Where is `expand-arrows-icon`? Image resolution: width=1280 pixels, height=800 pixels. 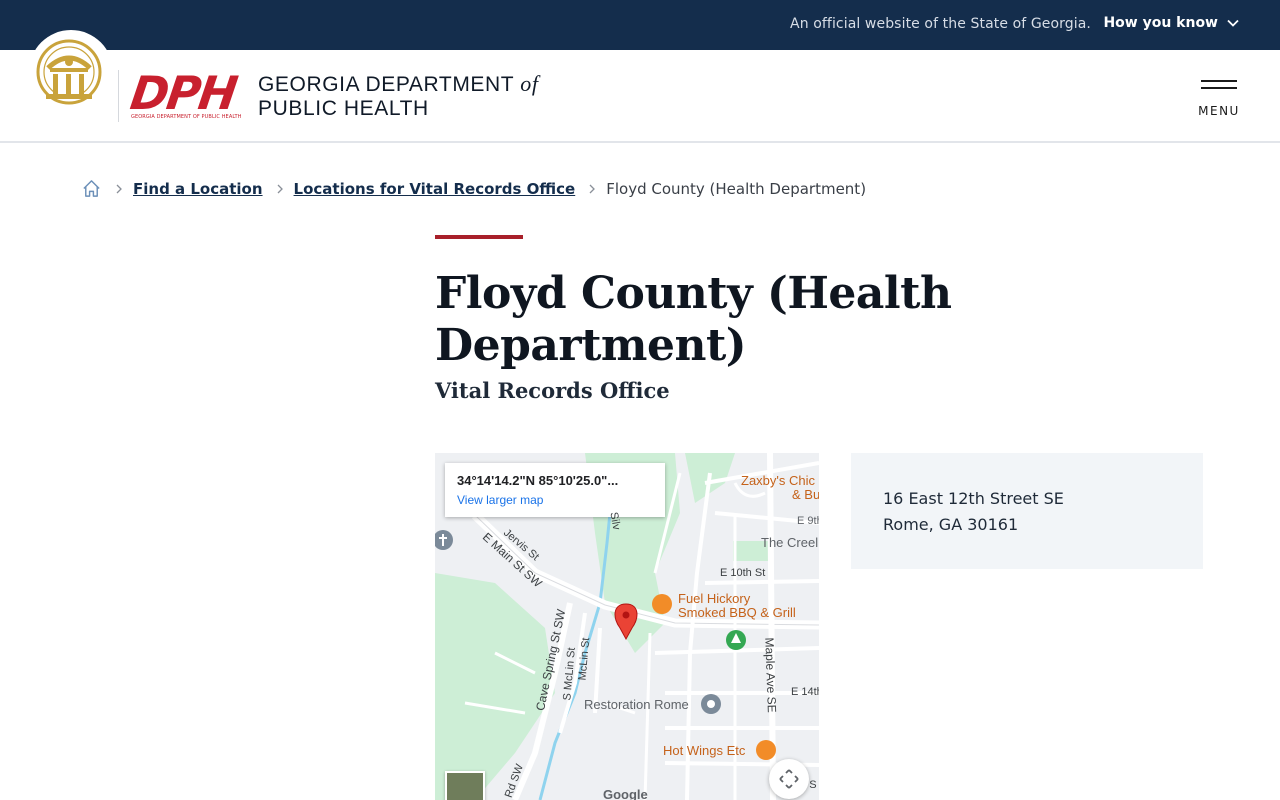
expand-arrows-icon is located at coordinates (789, 779).